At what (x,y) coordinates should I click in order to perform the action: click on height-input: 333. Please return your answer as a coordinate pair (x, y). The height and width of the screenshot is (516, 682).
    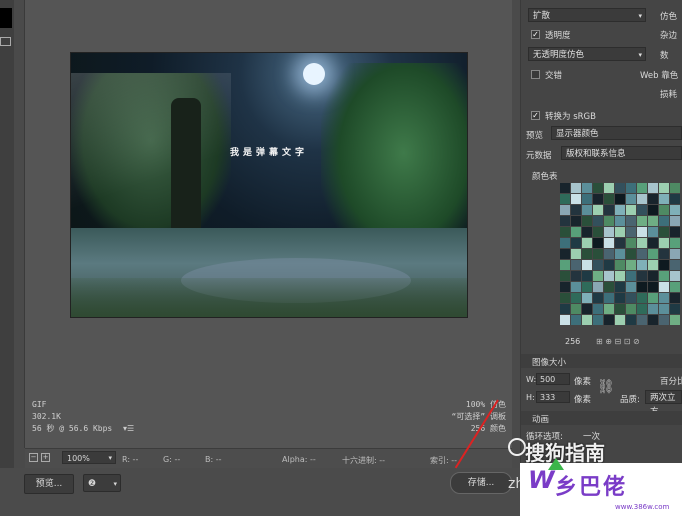
    Looking at the image, I should click on (553, 397).